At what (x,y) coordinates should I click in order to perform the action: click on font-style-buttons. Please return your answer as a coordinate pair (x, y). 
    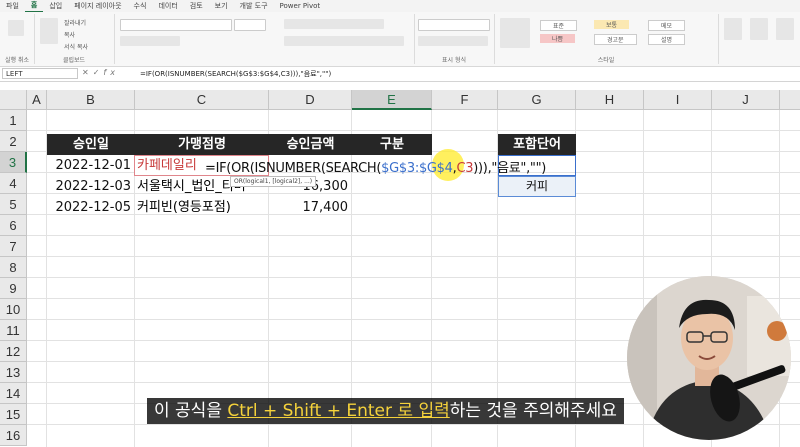
    Looking at the image, I should click on (150, 41).